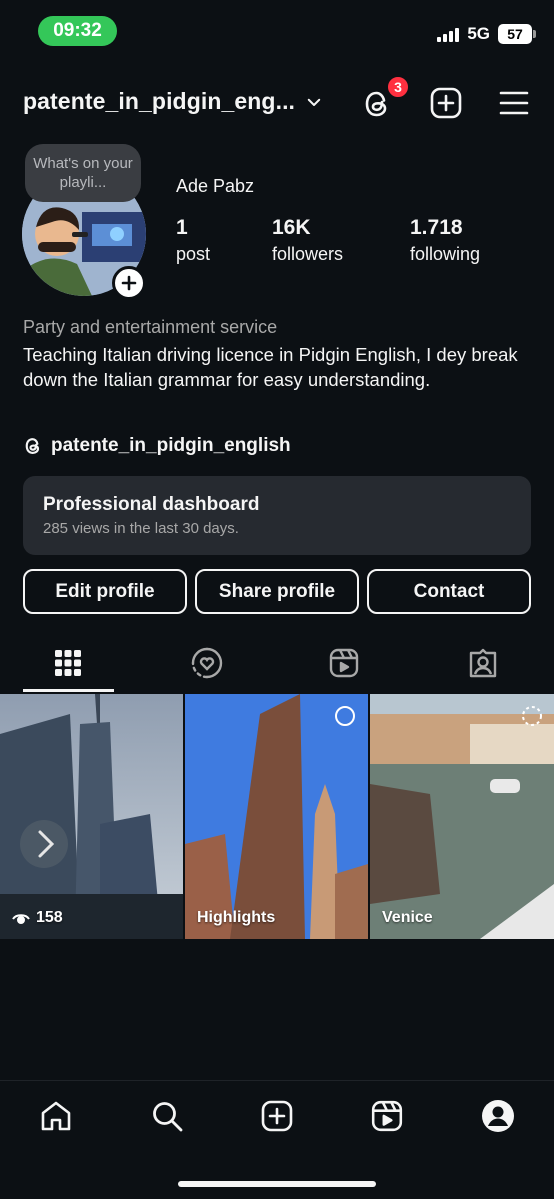 Image resolution: width=554 pixels, height=1199 pixels. What do you see at coordinates (307, 240) in the screenshot?
I see `stat-followers: 16K followers` at bounding box center [307, 240].